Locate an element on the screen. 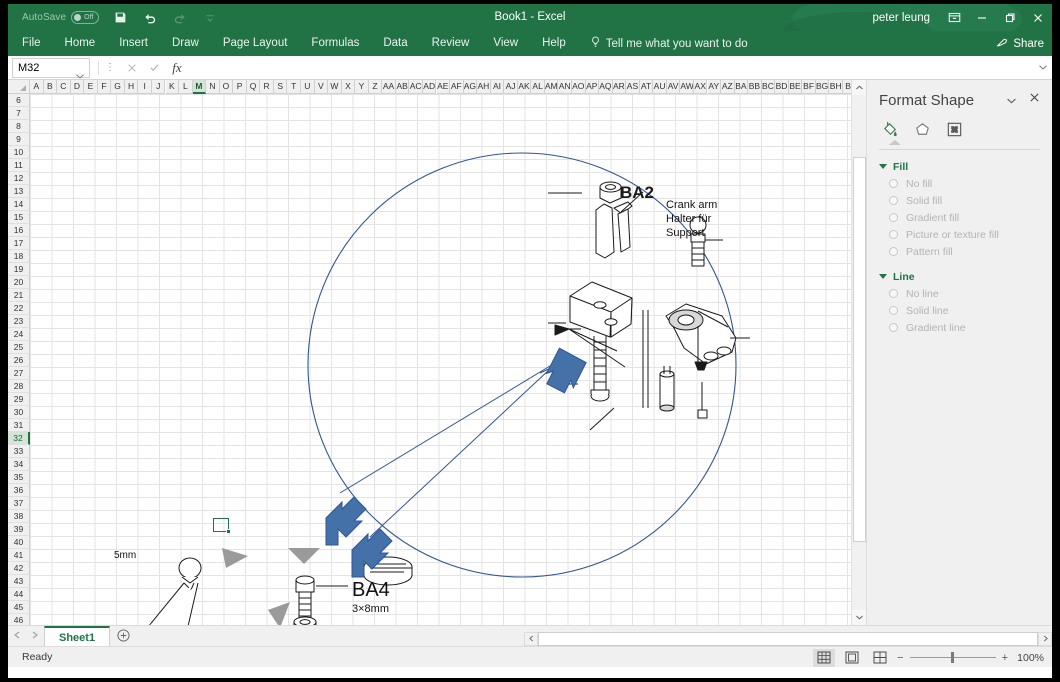 Image resolution: width=1060 pixels, height=682 pixels. column-header-L: L is located at coordinates (186, 87).